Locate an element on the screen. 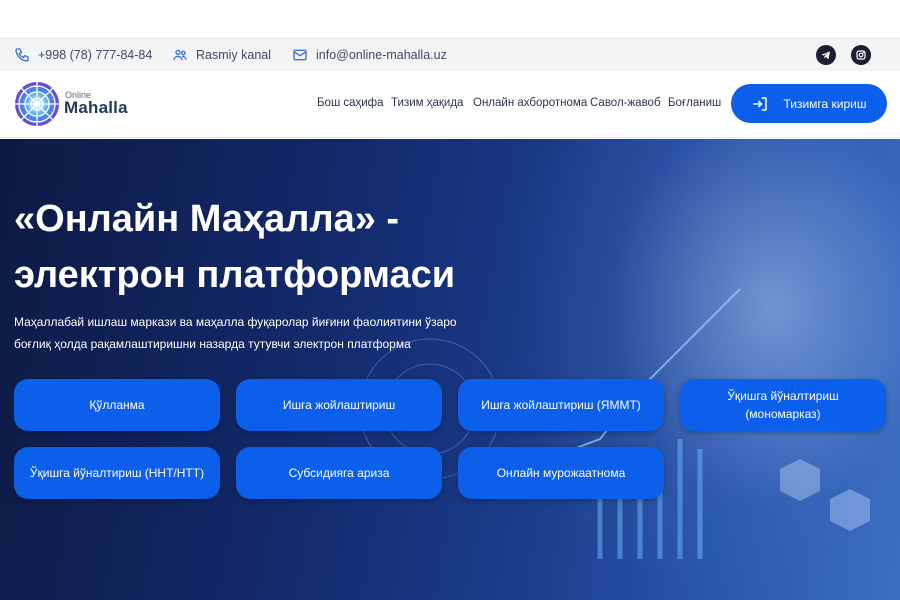 The height and width of the screenshot is (600, 900). manual-button: Қўлланма is located at coordinates (117, 405).